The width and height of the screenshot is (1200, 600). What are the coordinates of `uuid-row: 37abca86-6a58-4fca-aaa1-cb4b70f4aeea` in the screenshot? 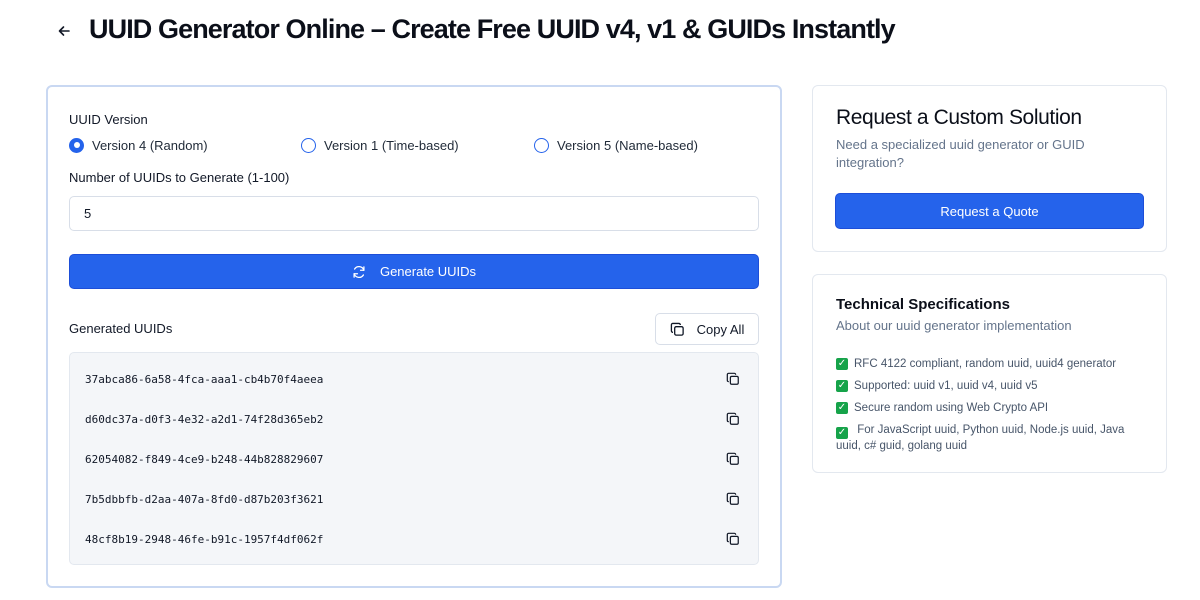 It's located at (414, 379).